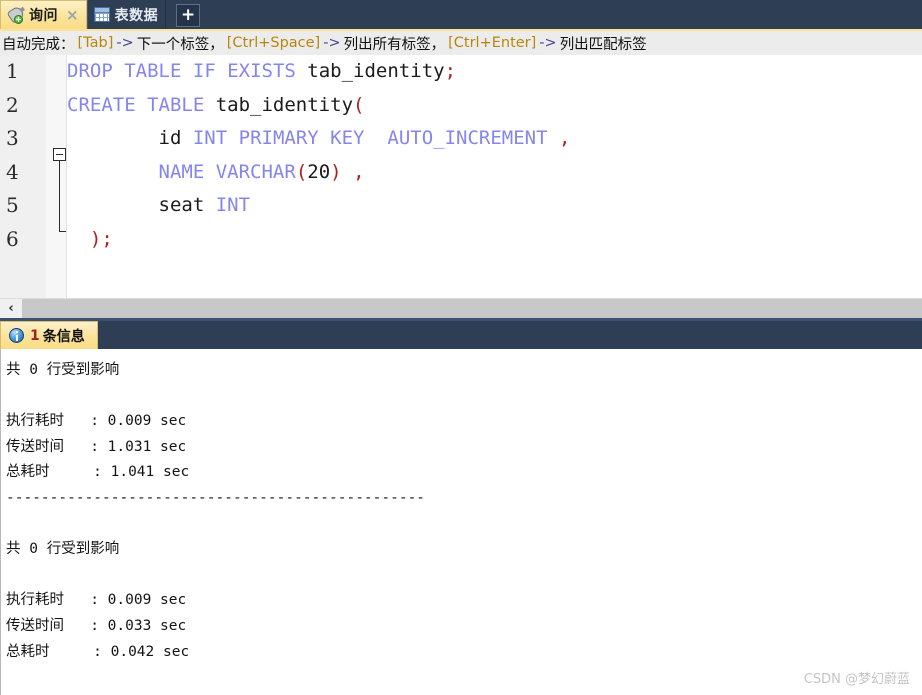 The height and width of the screenshot is (695, 922). What do you see at coordinates (59, 196) in the screenshot?
I see `fold-guide-line` at bounding box center [59, 196].